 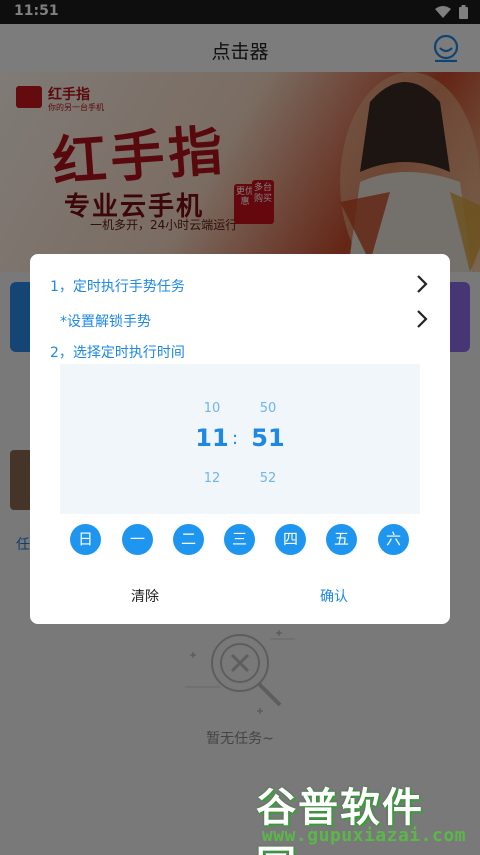 I want to click on day-mon-button: 一, so click(x=137, y=539).